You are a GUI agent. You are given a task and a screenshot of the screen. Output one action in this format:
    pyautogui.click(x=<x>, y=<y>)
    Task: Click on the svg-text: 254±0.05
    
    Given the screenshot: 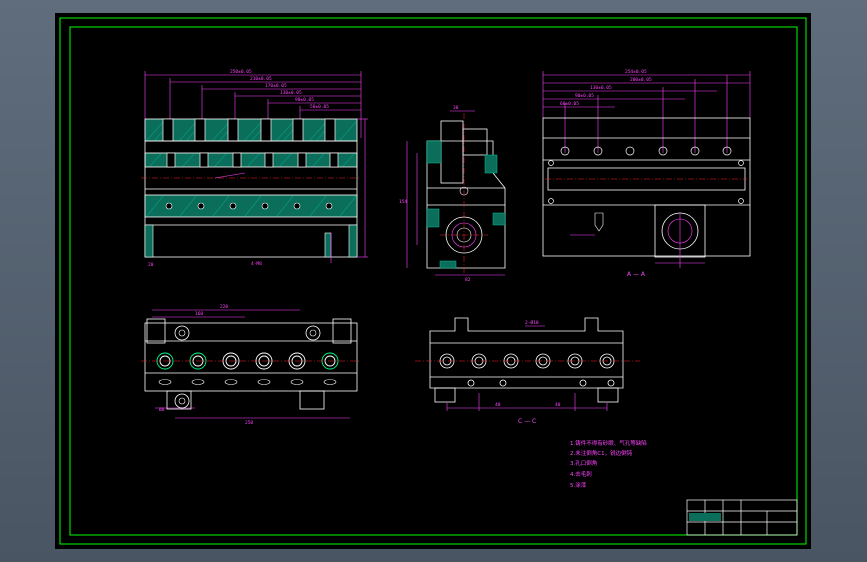 What is the action you would take?
    pyautogui.click(x=636, y=72)
    